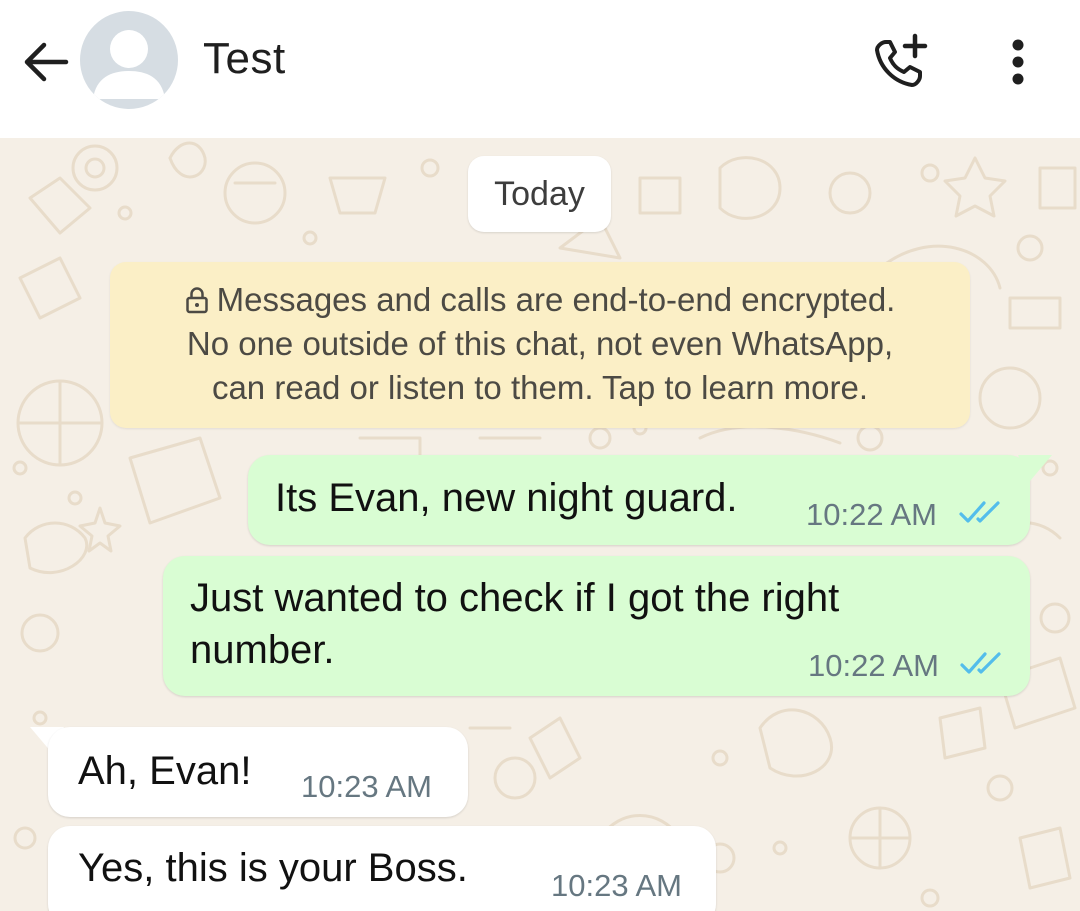 This screenshot has width=1080, height=911. I want to click on message-text: Yes, this is your Boss., so click(273, 868).